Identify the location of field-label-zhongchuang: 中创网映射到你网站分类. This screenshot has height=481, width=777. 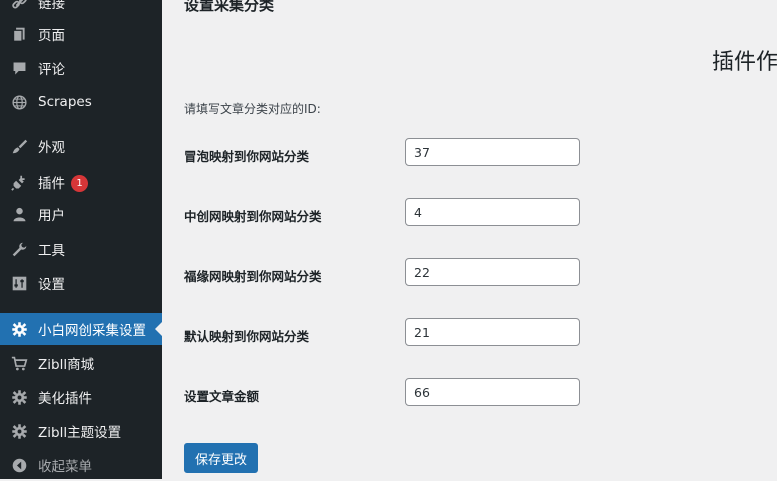
(253, 216).